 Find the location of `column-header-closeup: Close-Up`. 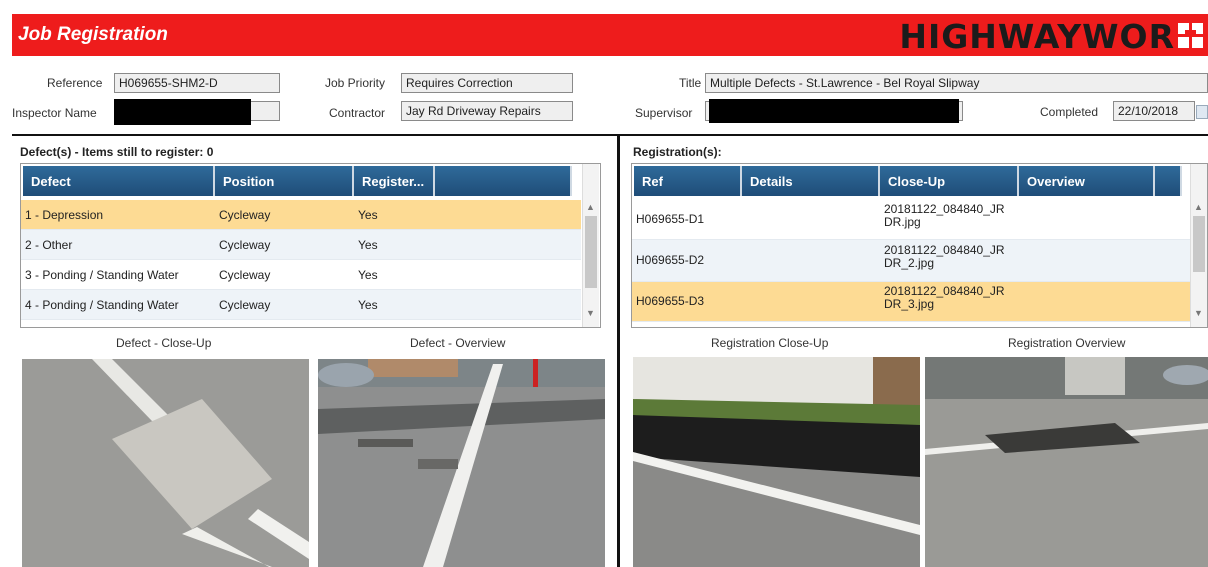

column-header-closeup: Close-Up is located at coordinates (949, 181).